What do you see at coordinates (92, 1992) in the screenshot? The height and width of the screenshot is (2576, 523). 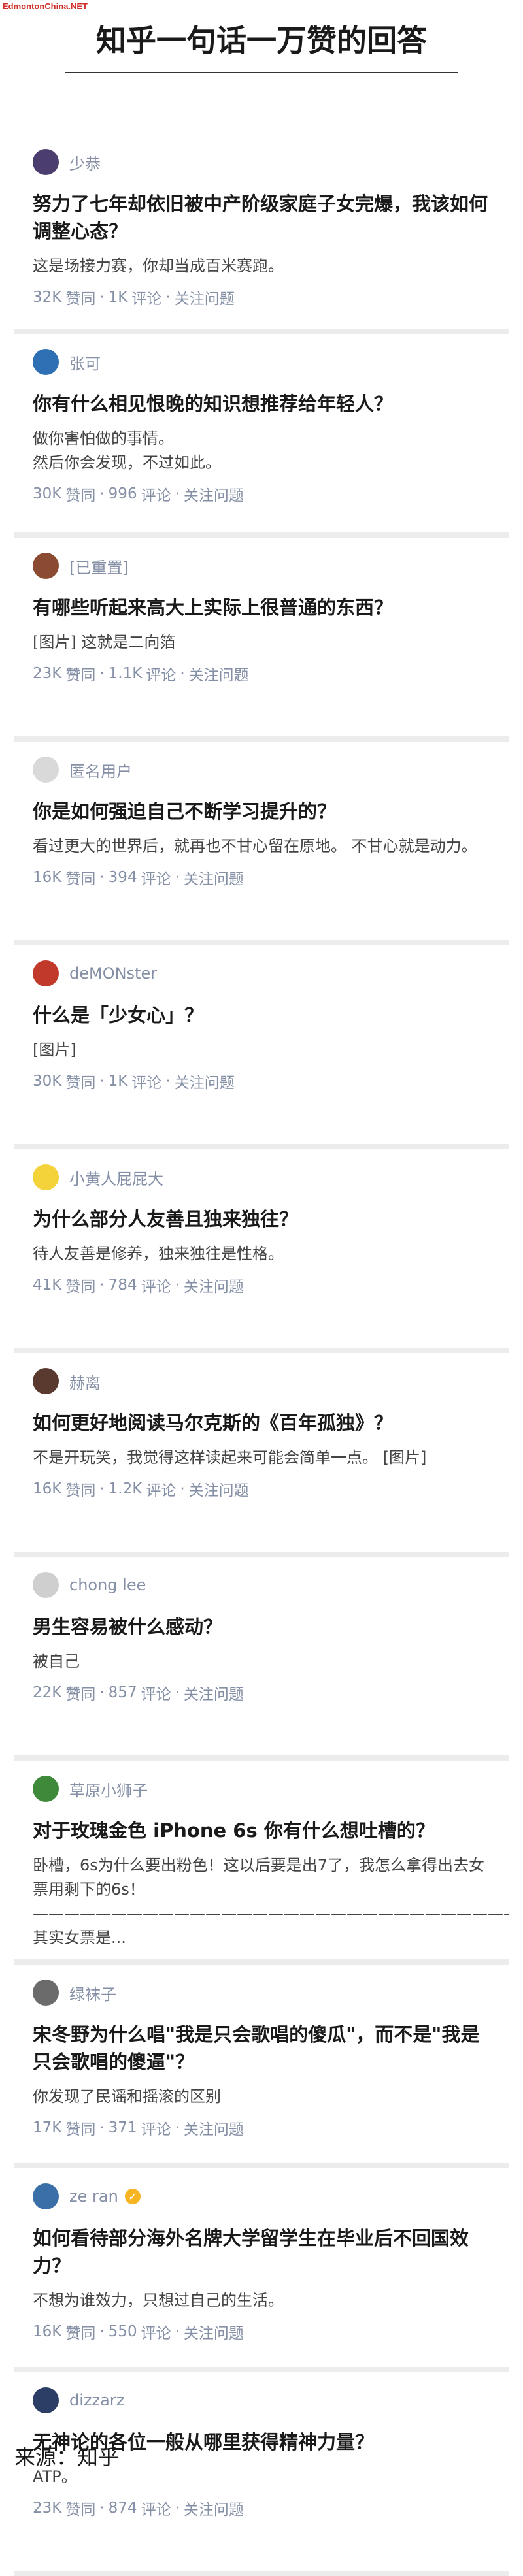 I see `author-name: 绿袜子` at bounding box center [92, 1992].